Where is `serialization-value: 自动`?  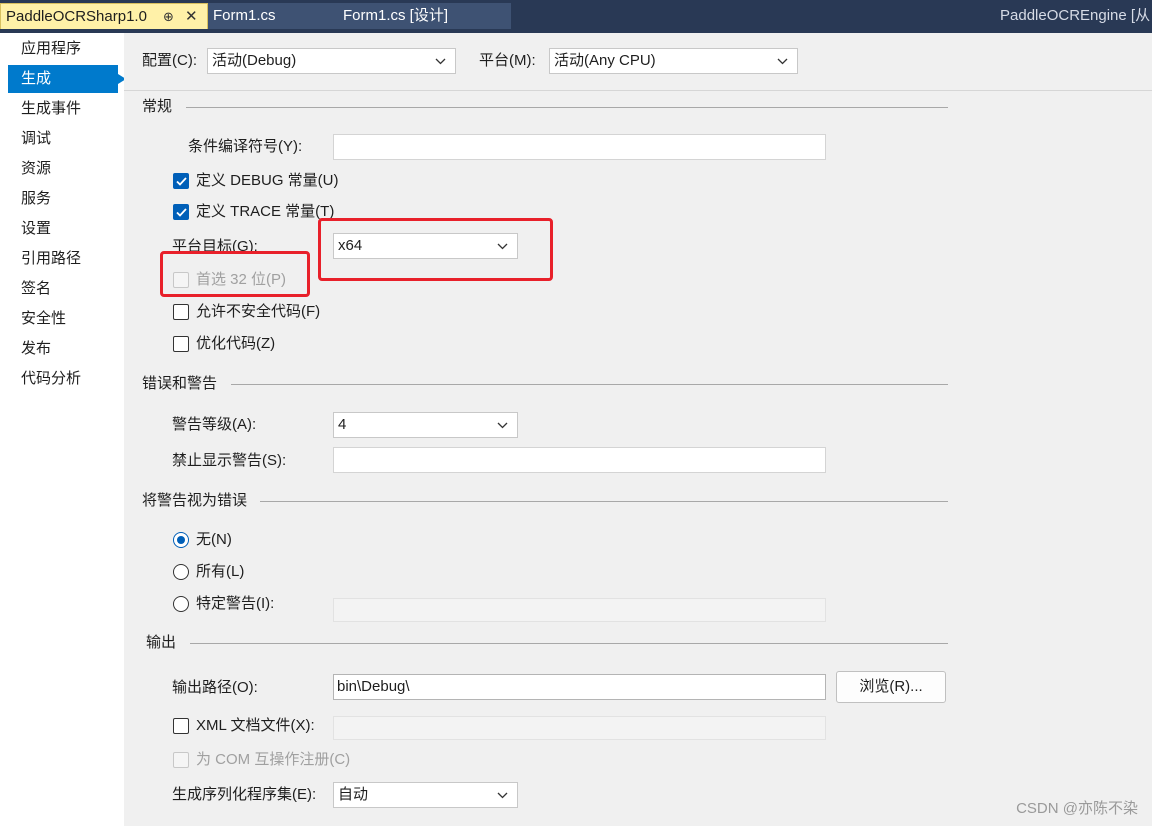 serialization-value: 自动 is located at coordinates (353, 794).